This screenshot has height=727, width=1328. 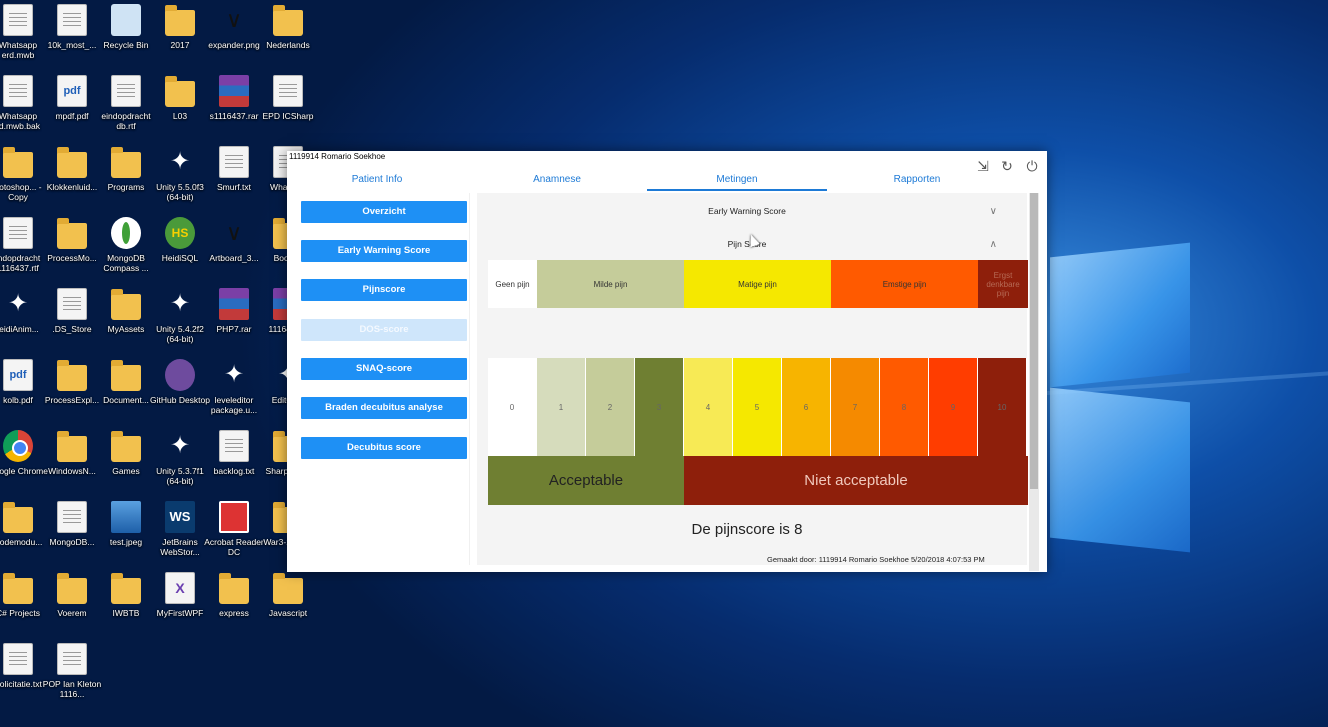 I want to click on tab-anamnese: Anamnese, so click(x=557, y=182).